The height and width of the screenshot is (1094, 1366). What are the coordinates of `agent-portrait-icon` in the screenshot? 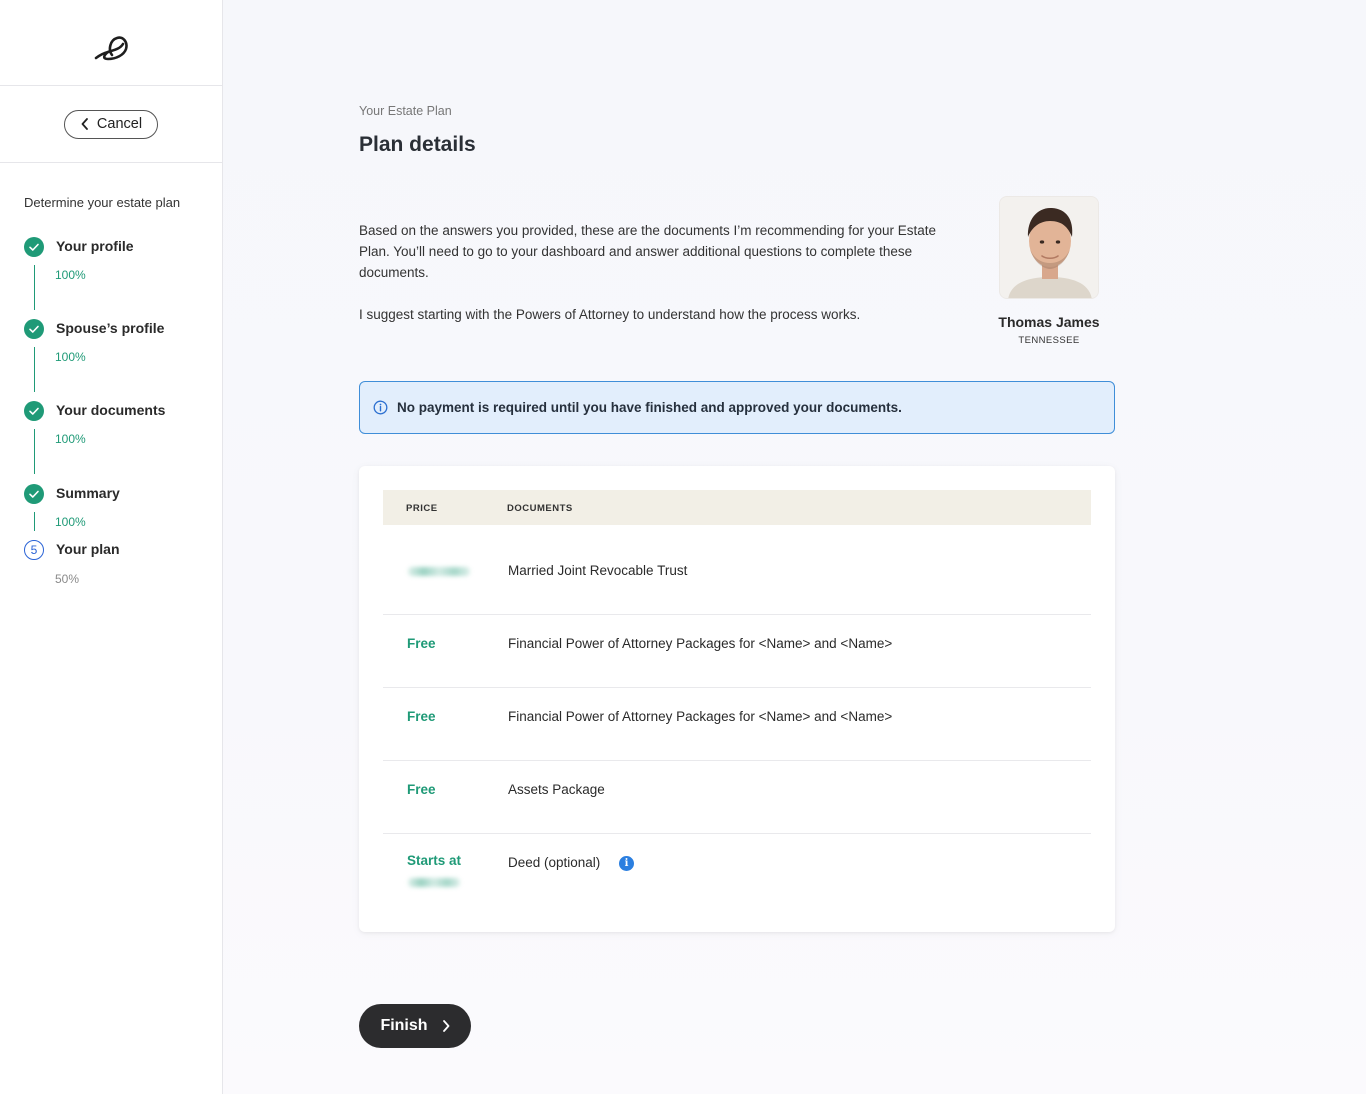 It's located at (1049, 247).